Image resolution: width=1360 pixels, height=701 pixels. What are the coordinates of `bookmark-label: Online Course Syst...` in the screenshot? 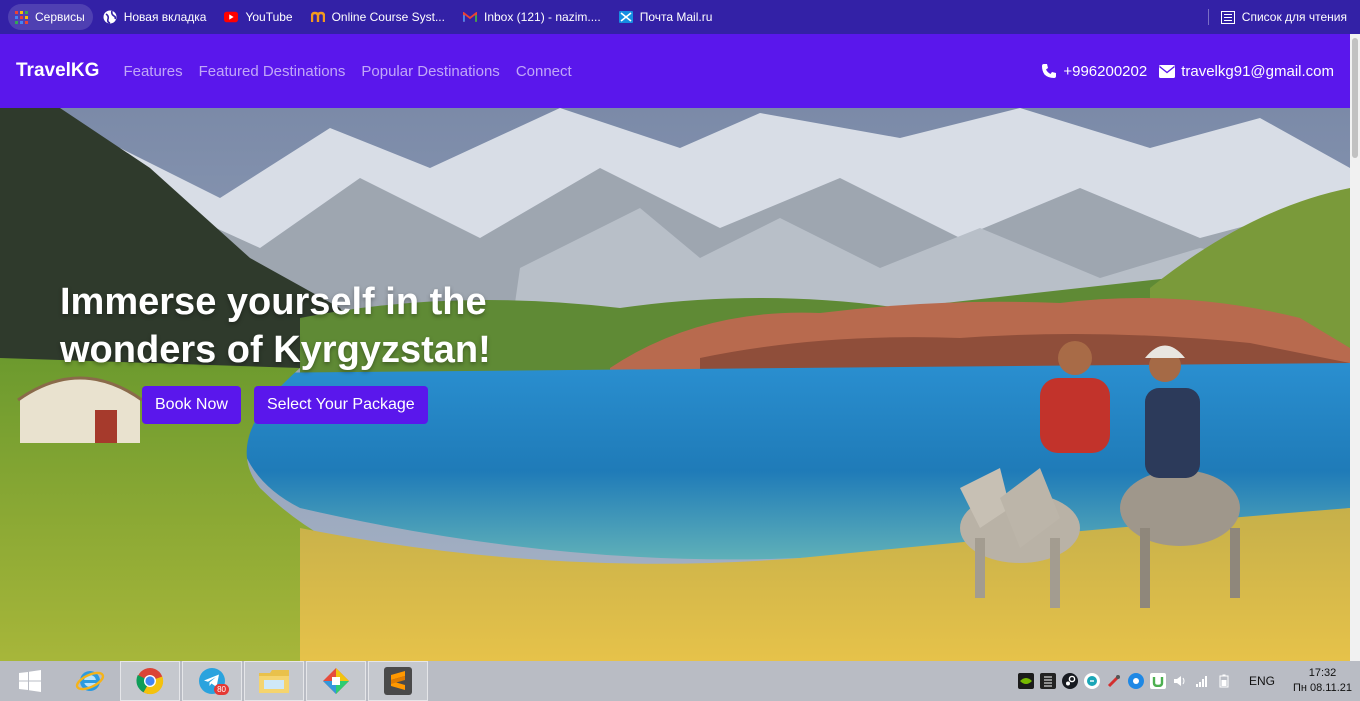 It's located at (388, 17).